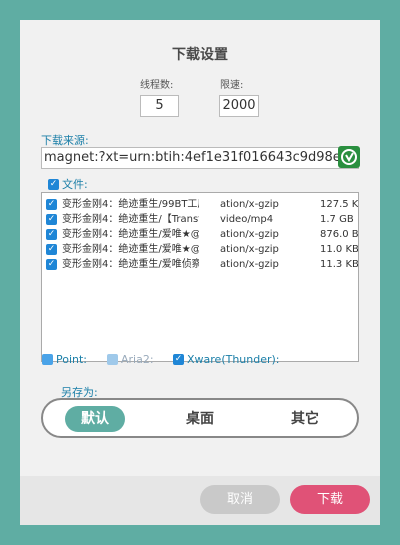 The height and width of the screenshot is (545, 400). Describe the element at coordinates (349, 157) in the screenshot. I see `bittorrent-icon` at that location.